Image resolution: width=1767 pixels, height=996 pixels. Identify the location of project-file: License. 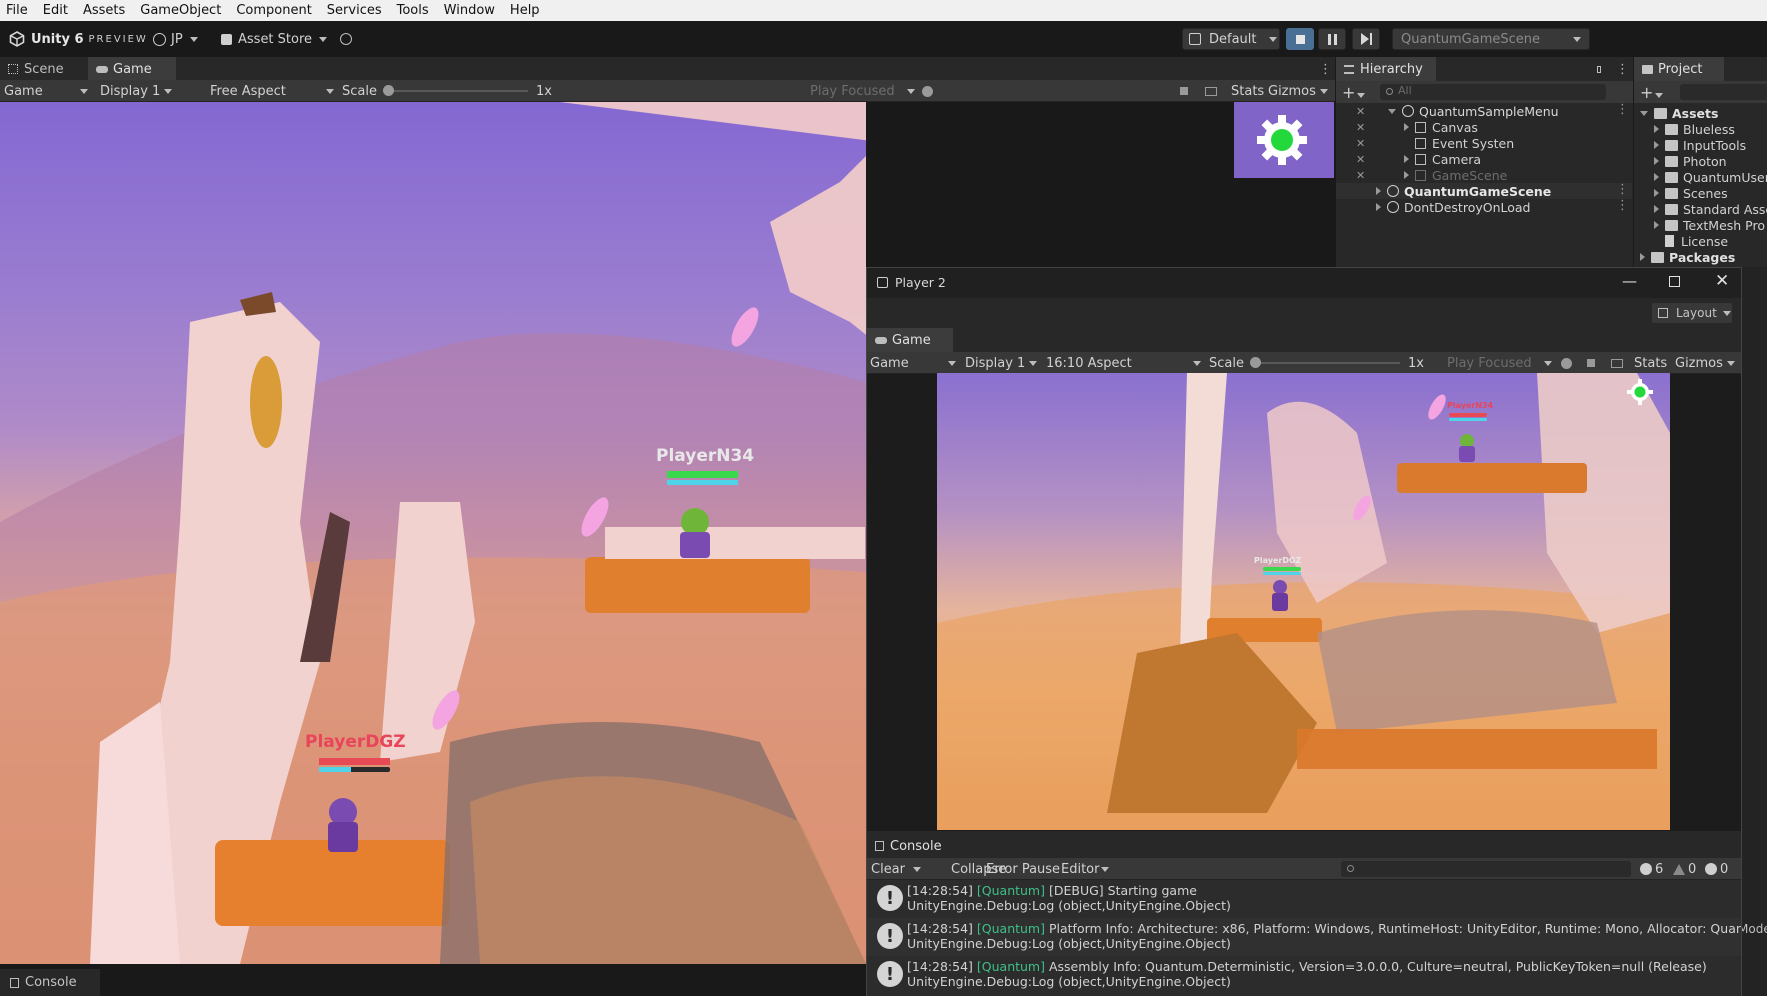
(1696, 241).